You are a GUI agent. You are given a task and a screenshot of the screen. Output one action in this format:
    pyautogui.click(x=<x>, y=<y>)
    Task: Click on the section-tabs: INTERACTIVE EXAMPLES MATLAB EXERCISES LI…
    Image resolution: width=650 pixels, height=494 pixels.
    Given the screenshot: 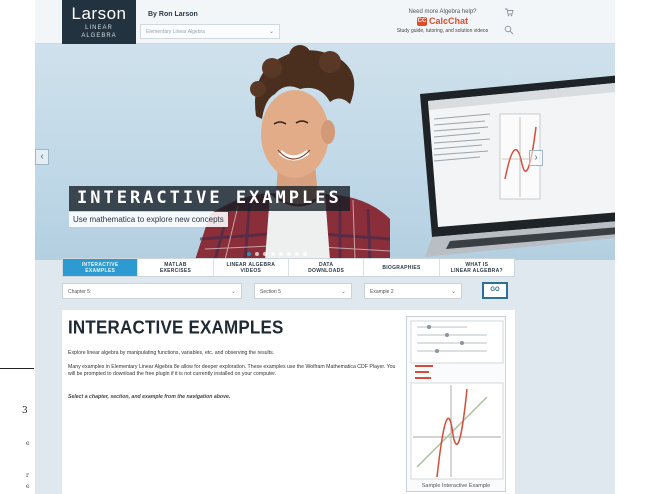 What is the action you would take?
    pyautogui.click(x=288, y=267)
    